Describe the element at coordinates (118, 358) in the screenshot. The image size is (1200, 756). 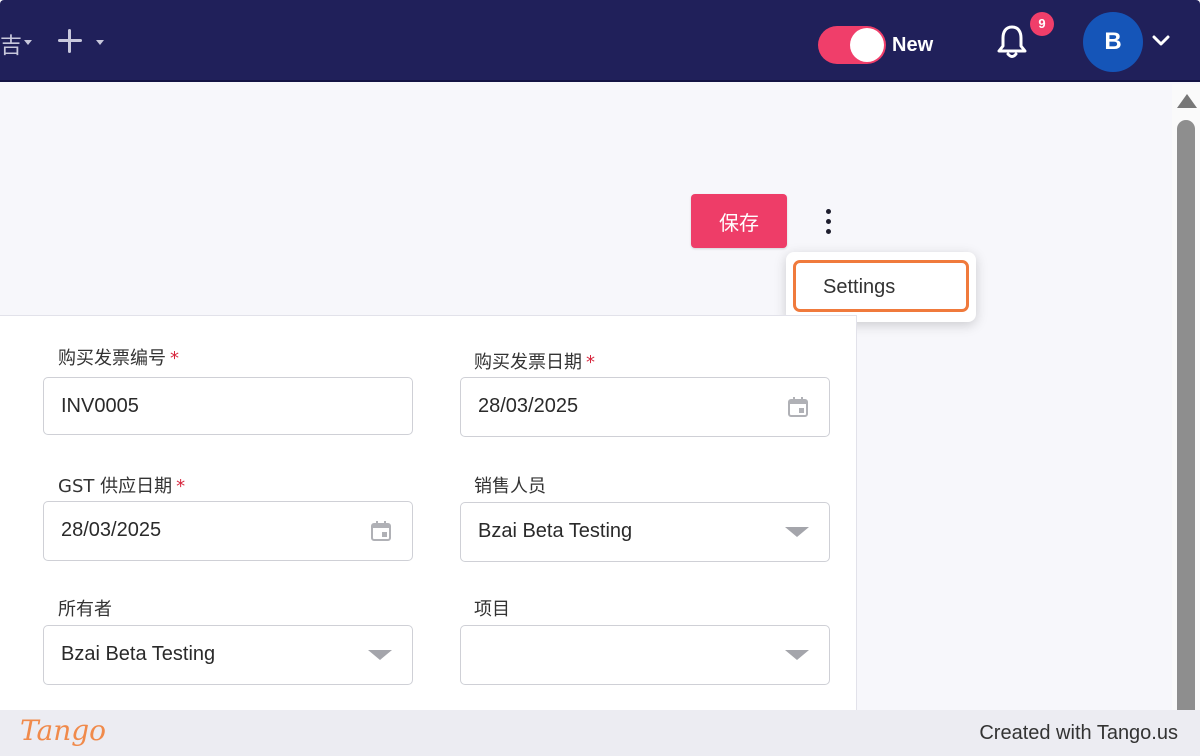
I see `invoice-number-label: 购买发票编号 *` at that location.